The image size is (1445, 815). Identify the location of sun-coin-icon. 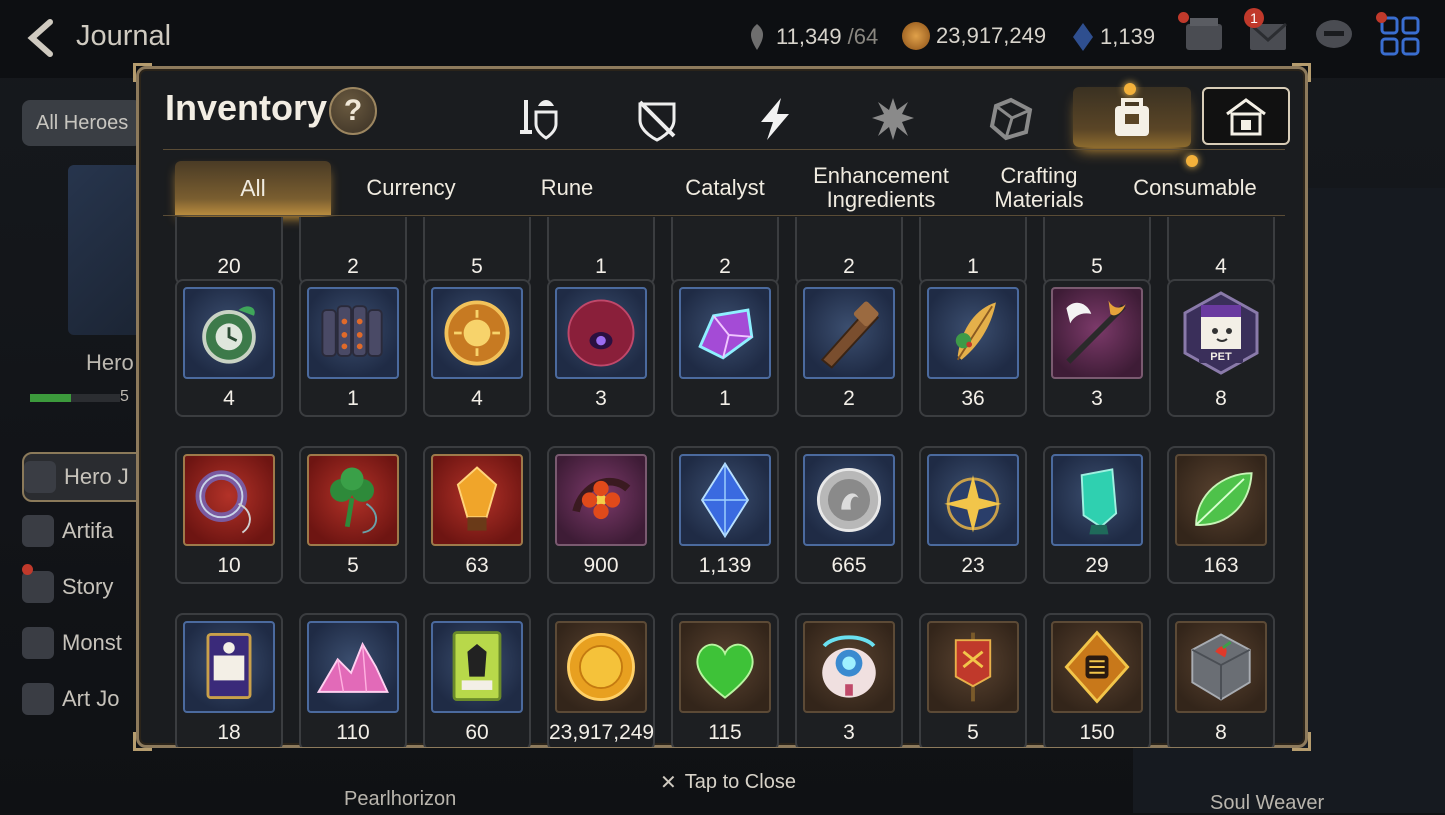
(477, 333).